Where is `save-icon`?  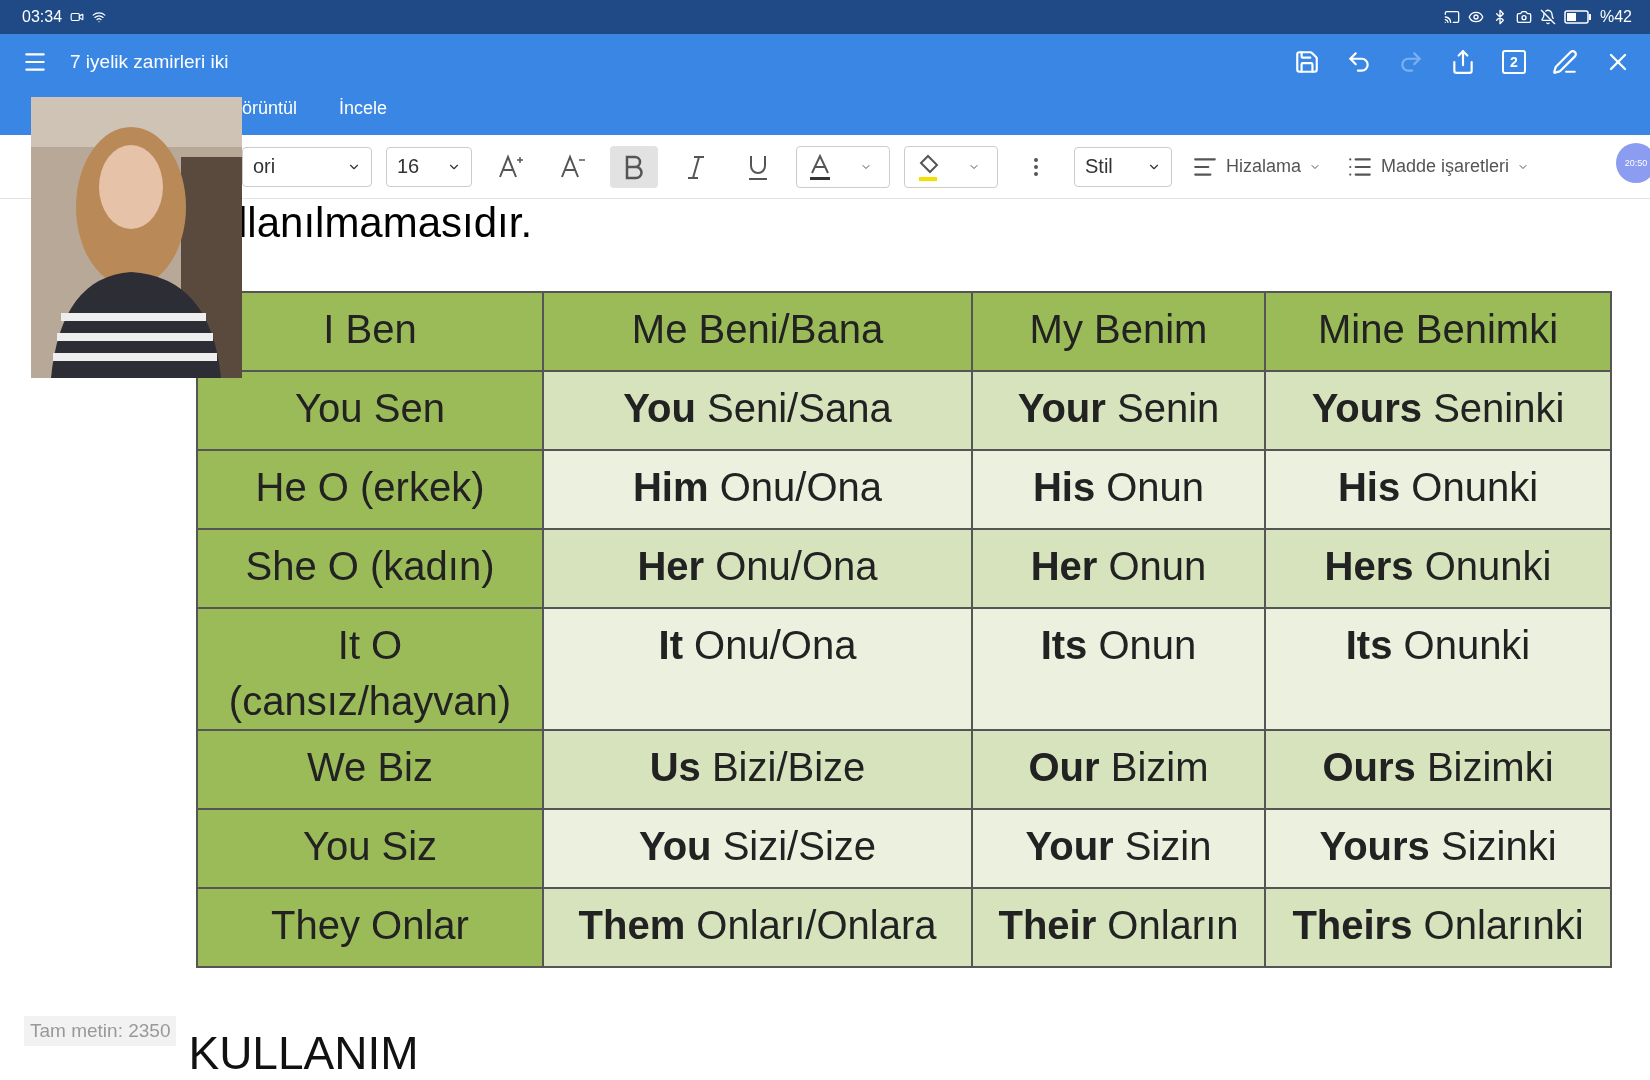
save-icon is located at coordinates (1307, 62).